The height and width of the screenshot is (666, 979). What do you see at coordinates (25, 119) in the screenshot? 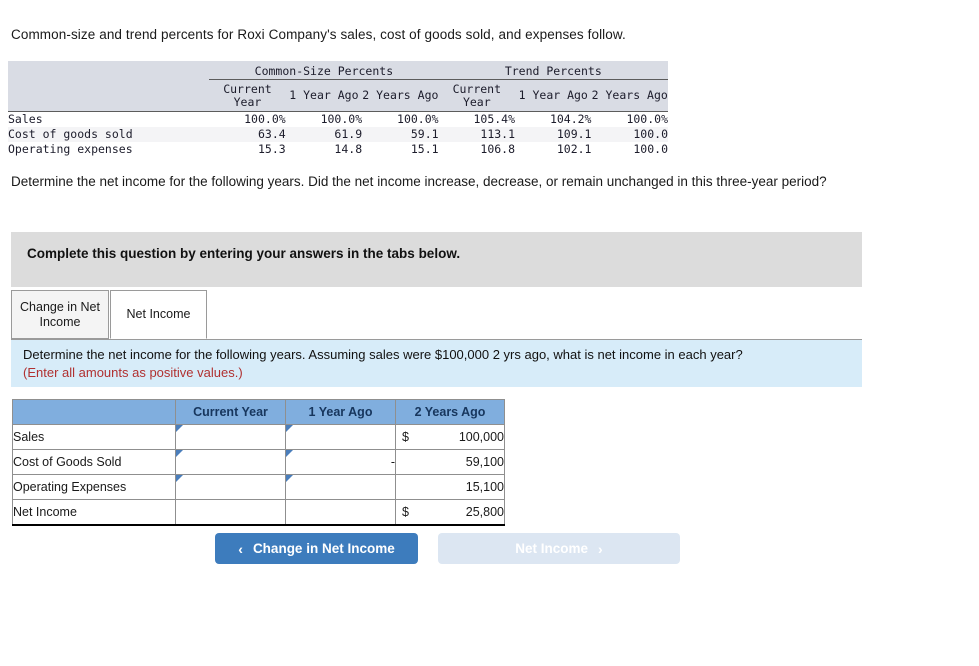
I see `percents-row-label-sales: Sales` at bounding box center [25, 119].